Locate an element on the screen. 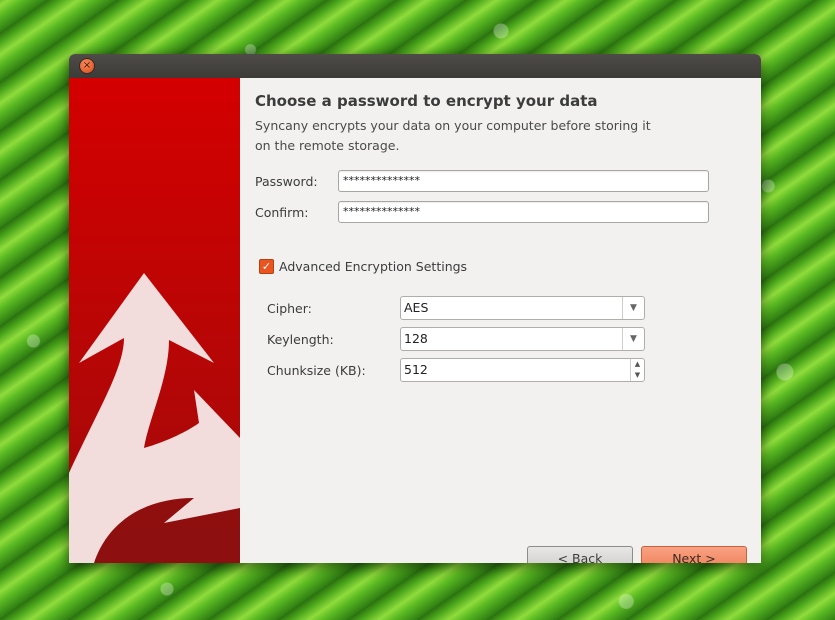  chunksize-label: Chunksize (KB): is located at coordinates (316, 370).